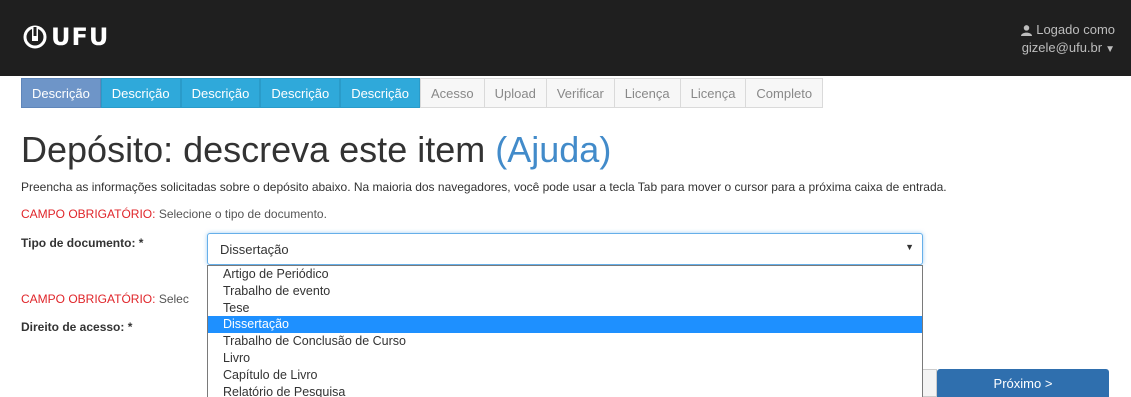 The image size is (1131, 397). Describe the element at coordinates (1075, 29) in the screenshot. I see `logged-as-label: Logado como` at that location.